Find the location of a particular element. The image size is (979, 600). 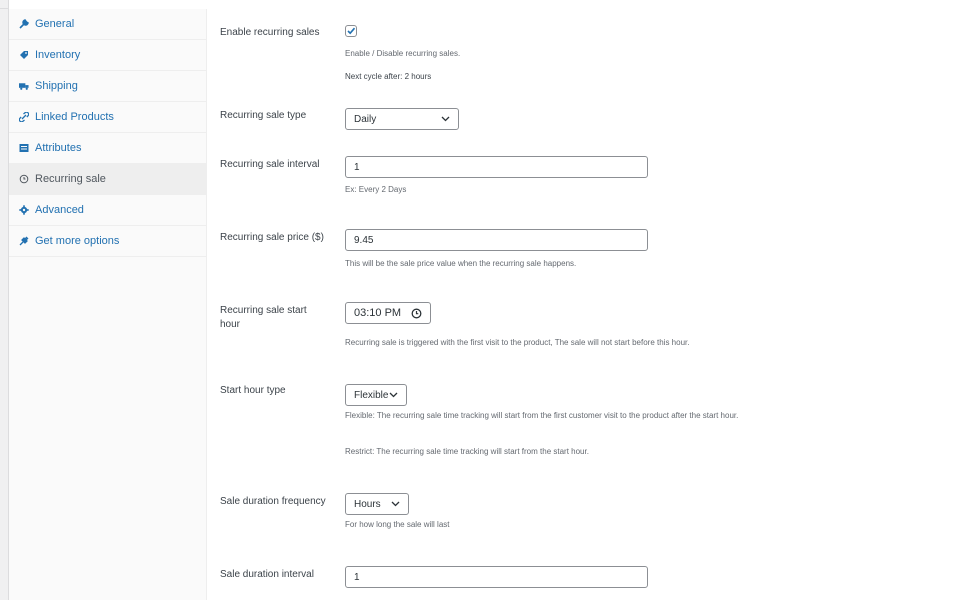

table-icon is located at coordinates (24, 148).